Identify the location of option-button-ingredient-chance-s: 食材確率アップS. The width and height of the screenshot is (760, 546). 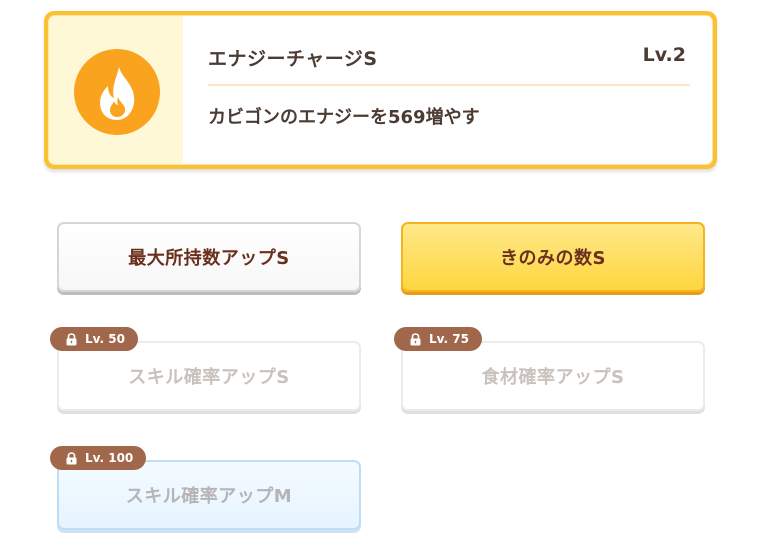
(553, 376).